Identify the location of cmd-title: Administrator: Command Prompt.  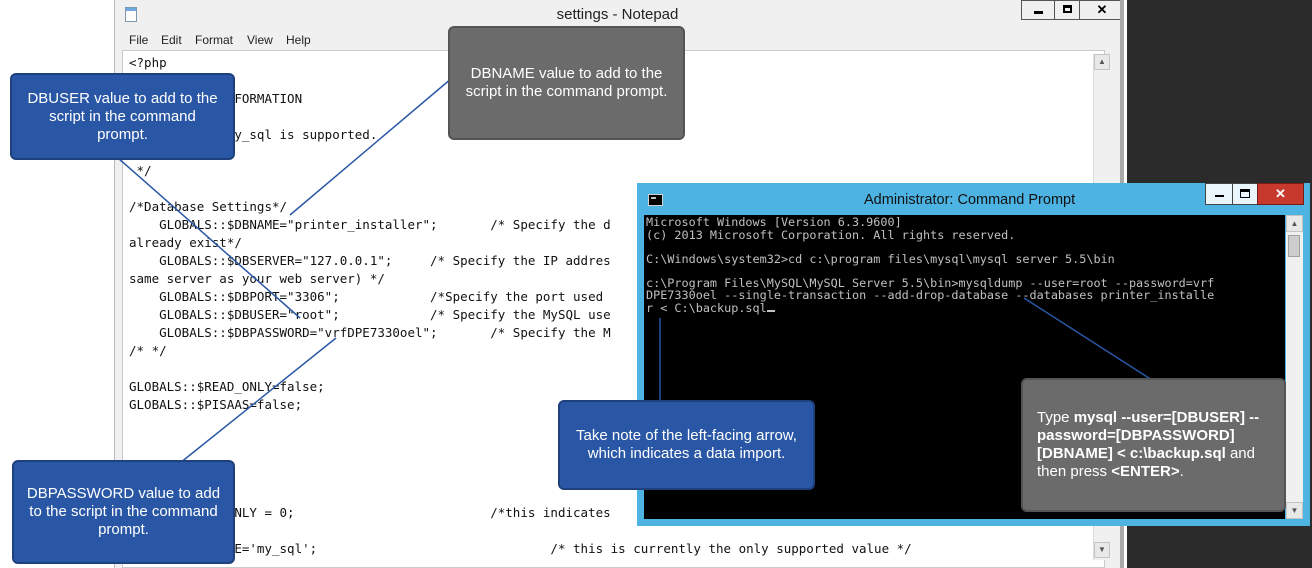
(970, 200).